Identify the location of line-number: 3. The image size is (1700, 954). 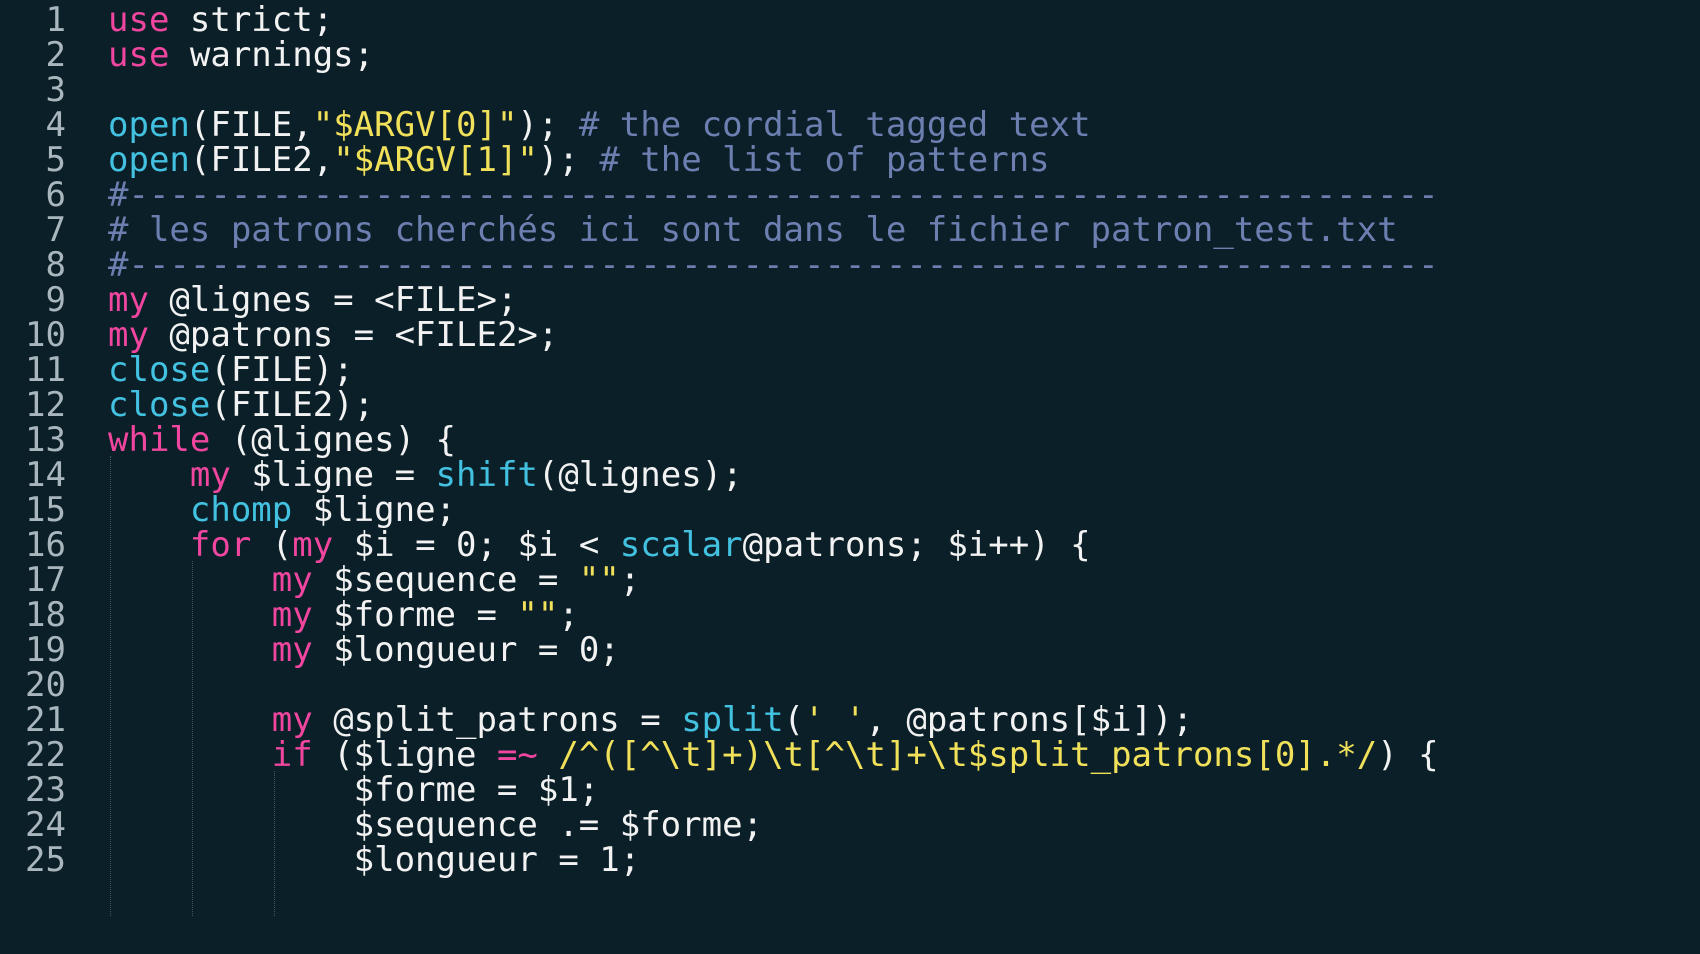
(55, 90).